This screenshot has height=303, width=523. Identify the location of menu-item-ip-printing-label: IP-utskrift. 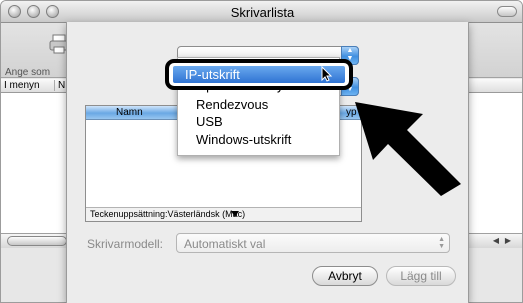
(212, 74).